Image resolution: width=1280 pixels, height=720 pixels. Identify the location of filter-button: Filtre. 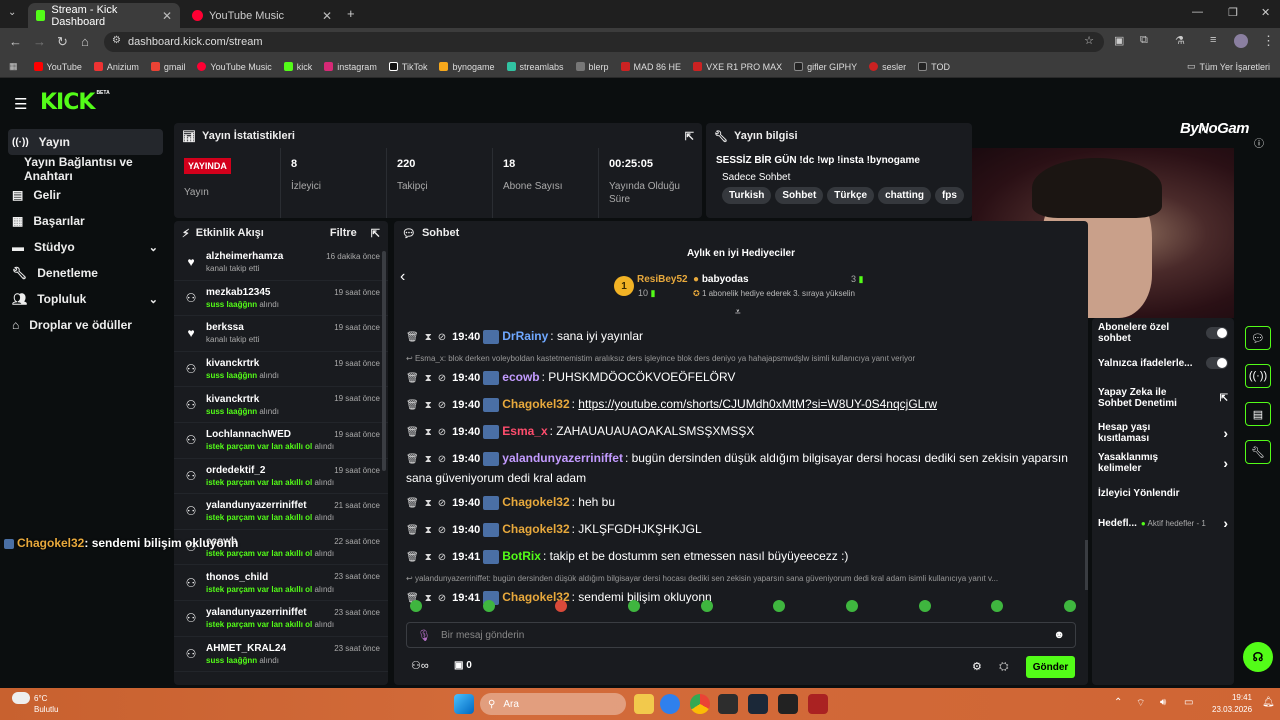
(343, 233).